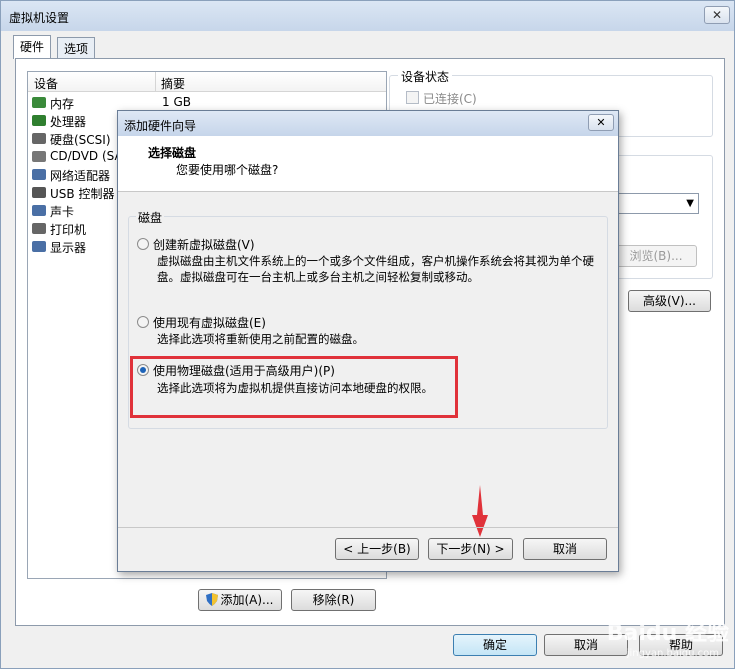 The width and height of the screenshot is (735, 669). I want to click on disk-group-title: 磁盘, so click(150, 217).